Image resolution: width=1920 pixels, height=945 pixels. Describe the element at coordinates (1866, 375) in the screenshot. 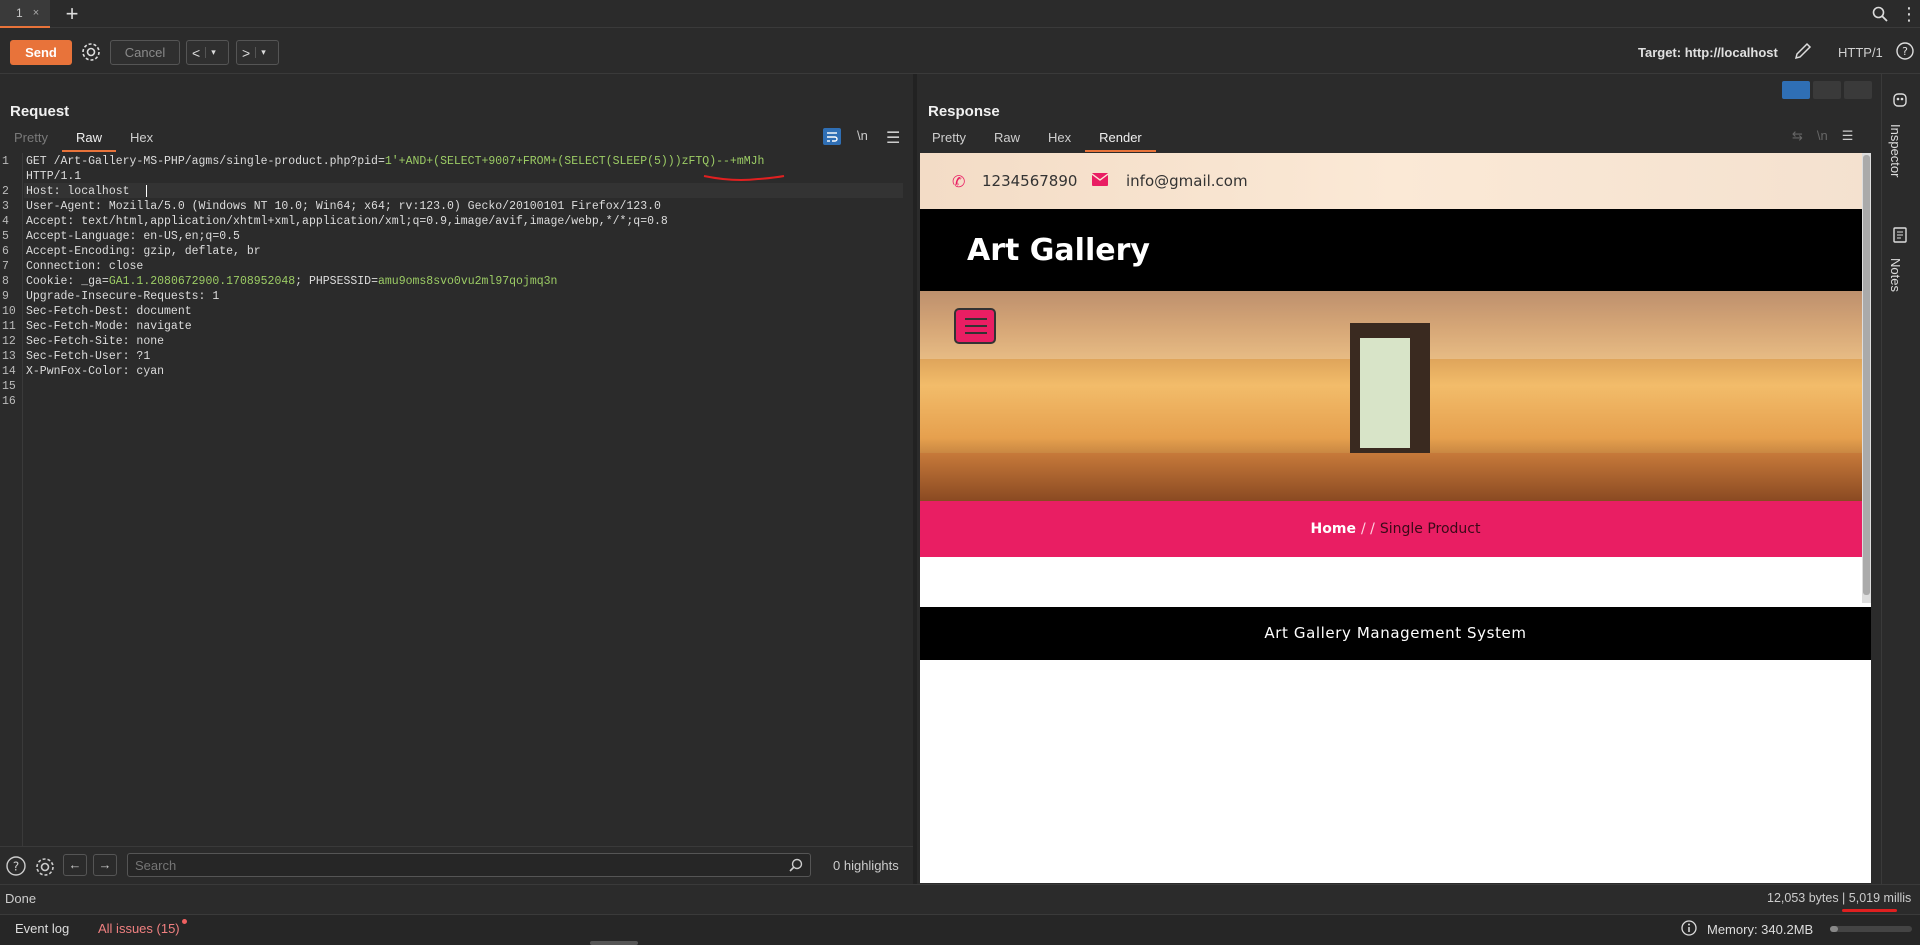

I see `render-scrollbar-thumb` at that location.